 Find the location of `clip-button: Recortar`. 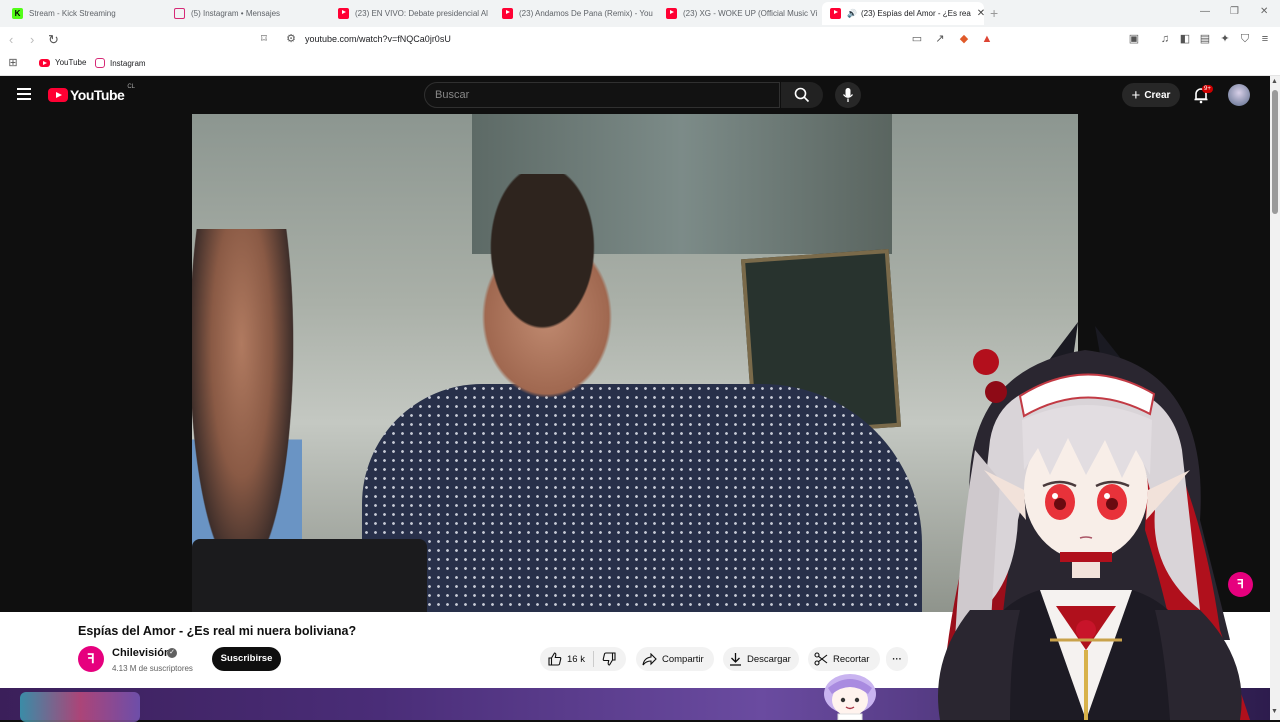

clip-button: Recortar is located at coordinates (844, 659).